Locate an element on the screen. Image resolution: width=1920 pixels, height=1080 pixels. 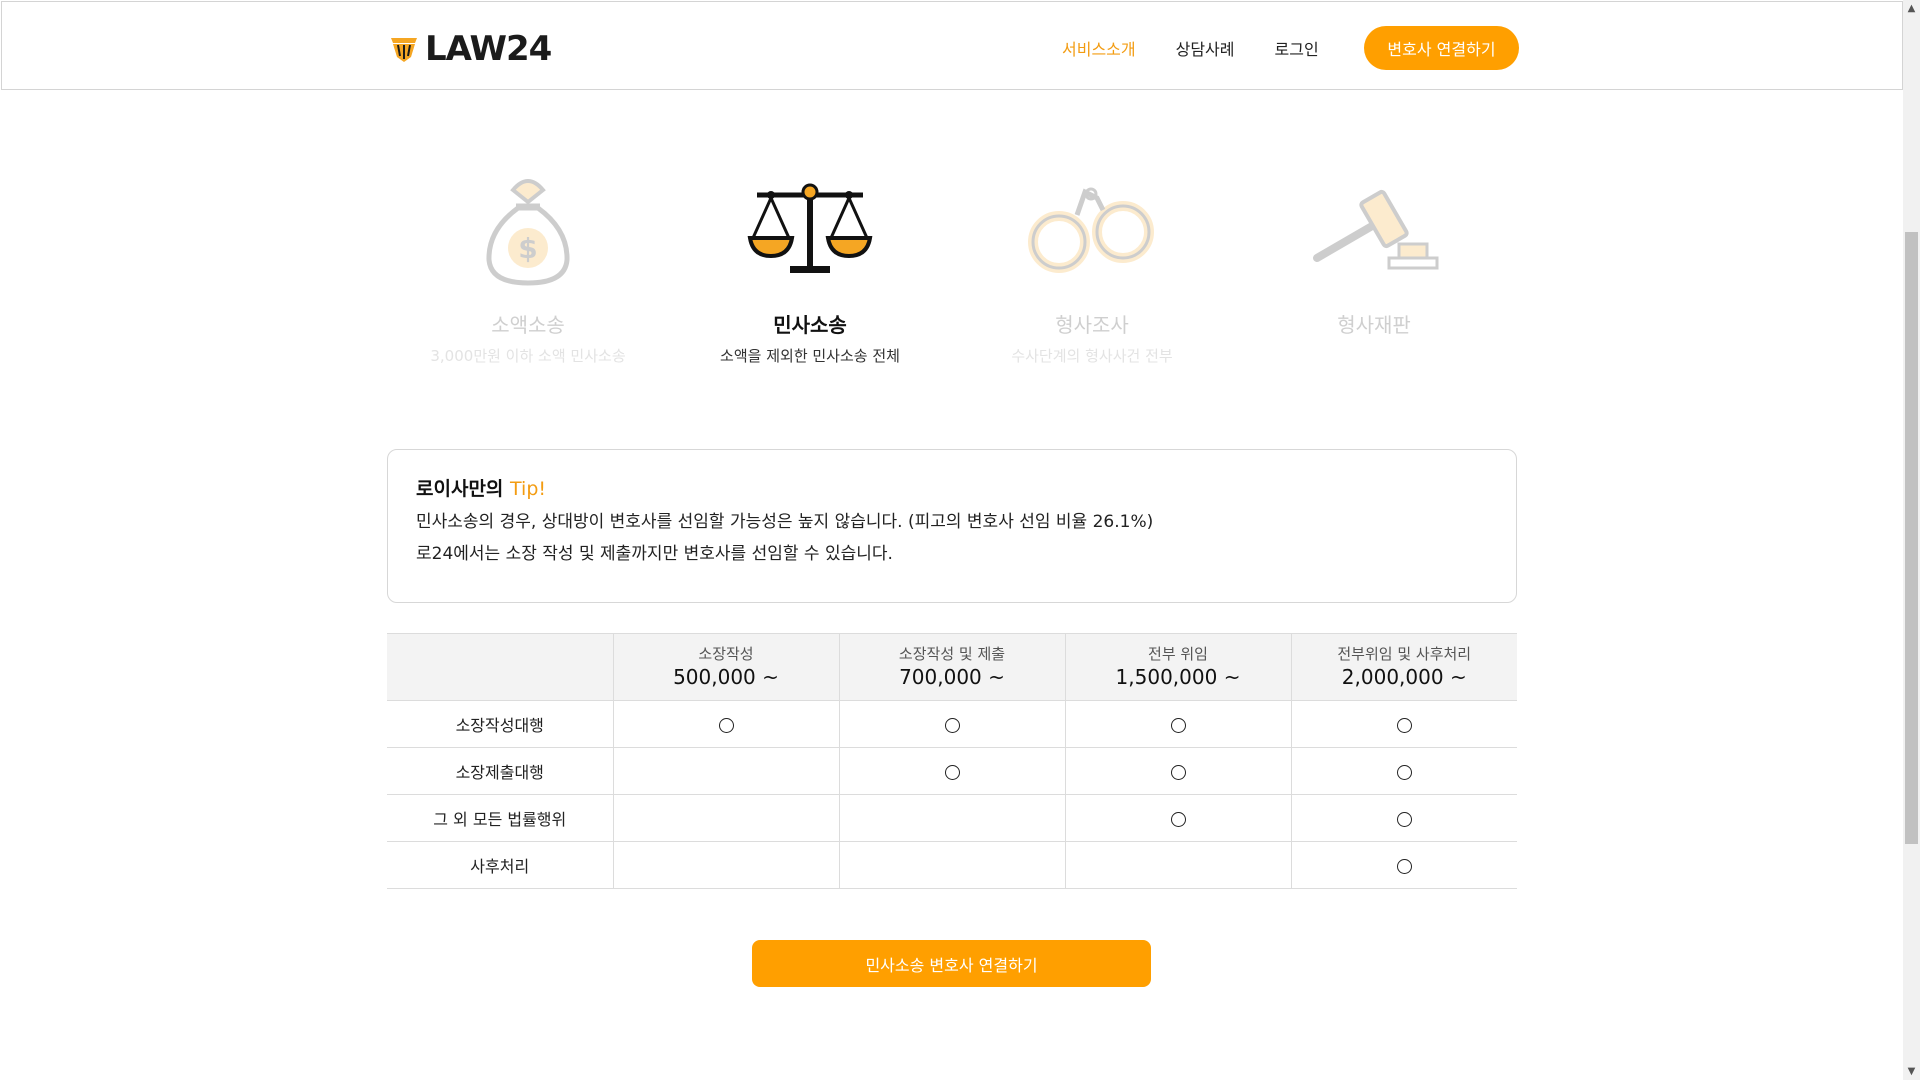
category-desc: 수사단계의 형사사건 전부 is located at coordinates (1092, 356).